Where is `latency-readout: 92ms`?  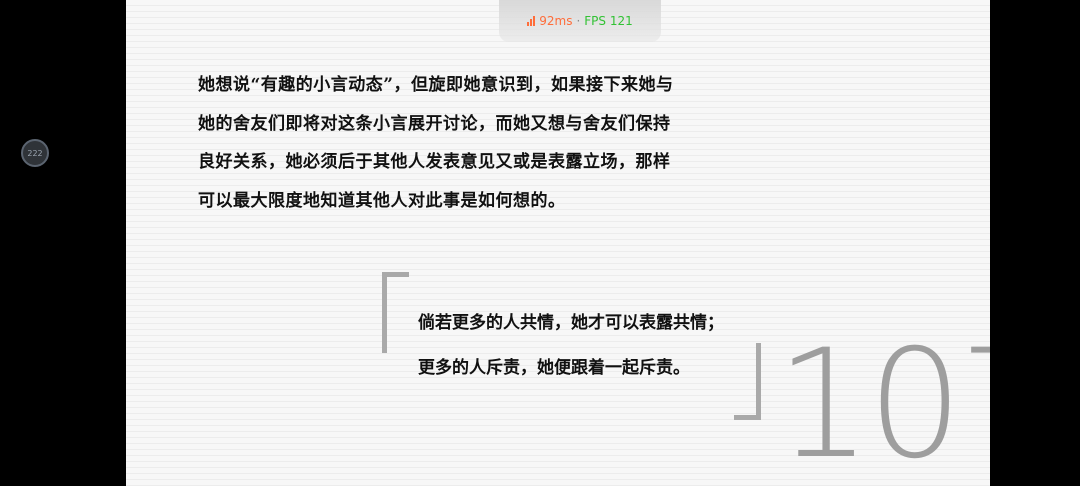
latency-readout: 92ms is located at coordinates (556, 21).